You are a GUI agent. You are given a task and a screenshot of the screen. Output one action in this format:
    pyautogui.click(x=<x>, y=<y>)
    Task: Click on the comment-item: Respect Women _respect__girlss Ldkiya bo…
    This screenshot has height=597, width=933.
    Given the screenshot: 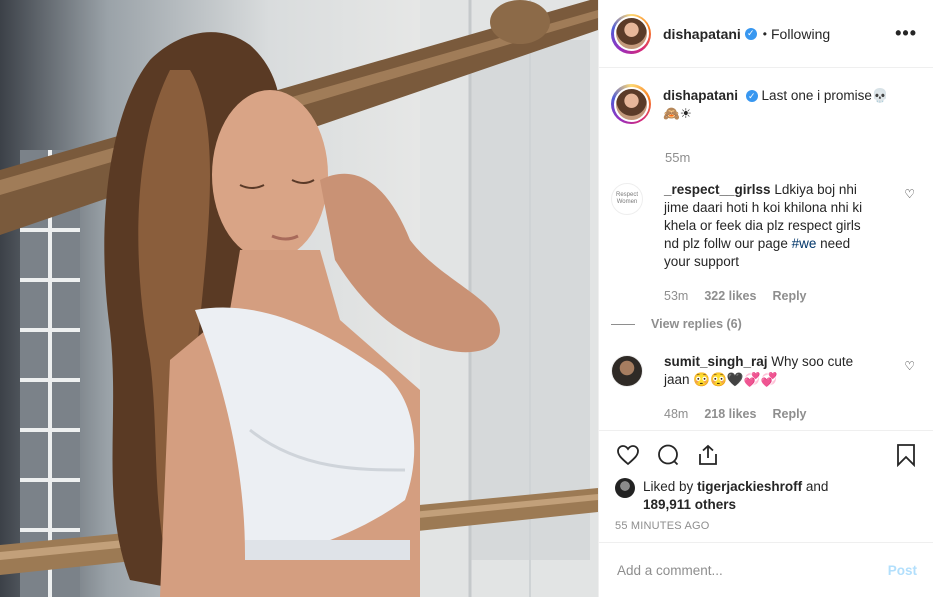 What is the action you would take?
    pyautogui.click(x=764, y=243)
    